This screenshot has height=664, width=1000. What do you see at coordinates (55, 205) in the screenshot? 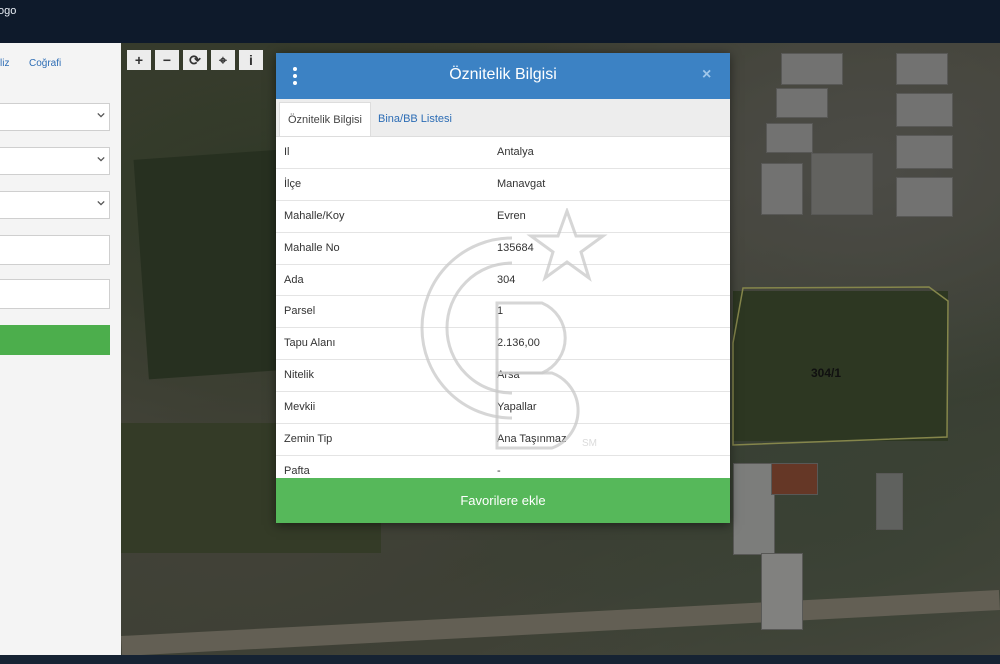
I see `select-mahalle` at bounding box center [55, 205].